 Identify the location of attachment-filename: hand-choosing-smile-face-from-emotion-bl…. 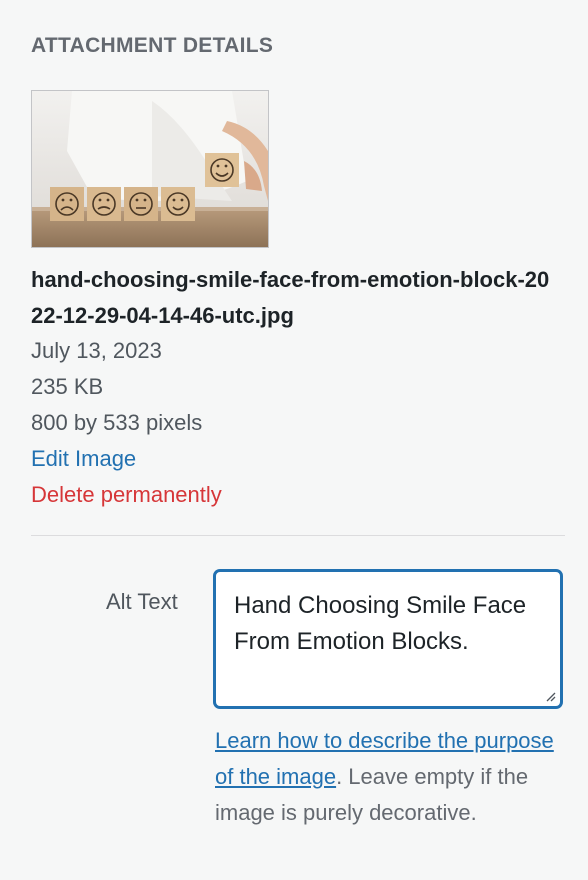
(290, 297).